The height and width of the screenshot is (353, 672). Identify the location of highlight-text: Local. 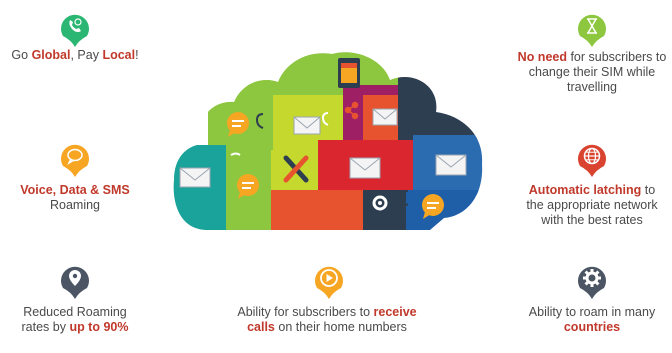
(119, 55).